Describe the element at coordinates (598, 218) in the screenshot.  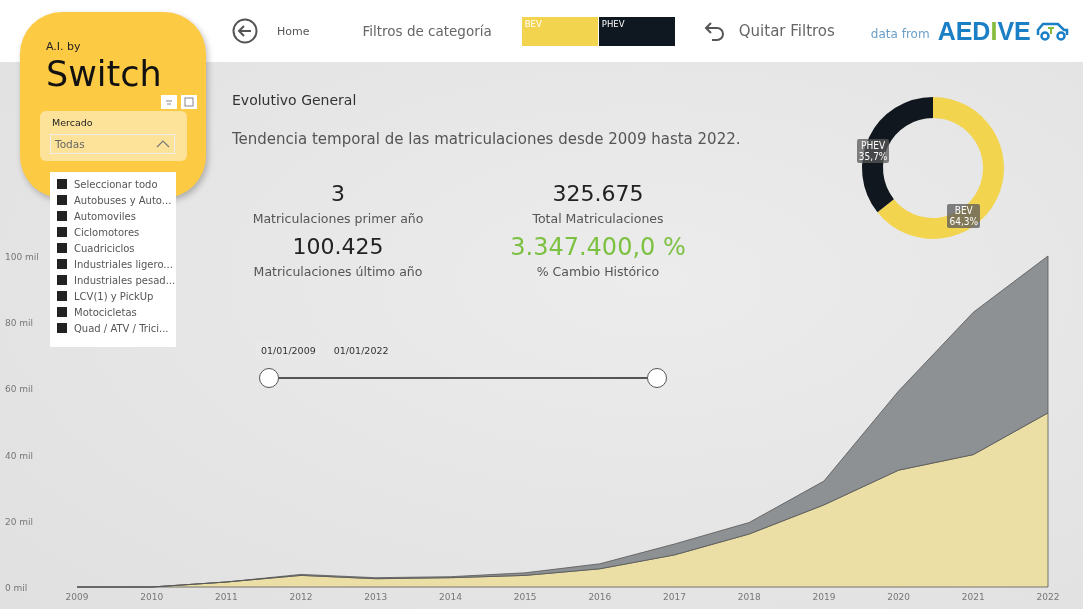
I see `kpi-label: Total Matriculaciones` at that location.